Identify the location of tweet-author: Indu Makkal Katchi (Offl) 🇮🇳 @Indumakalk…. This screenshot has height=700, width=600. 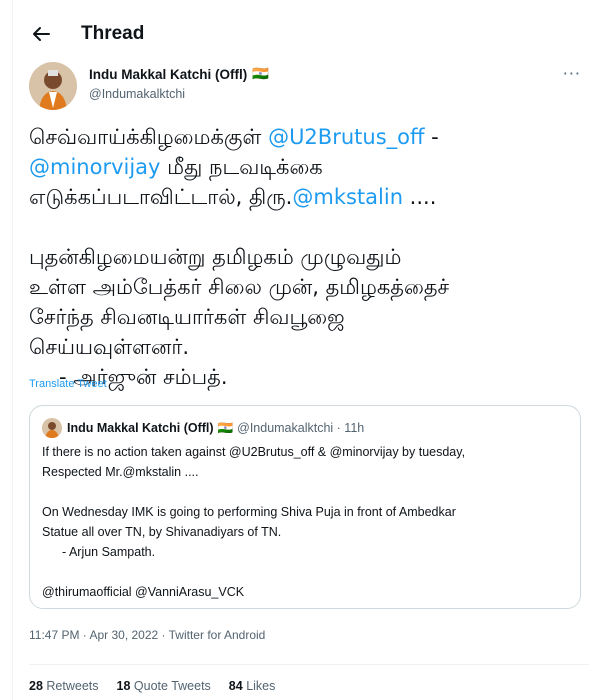
(309, 87).